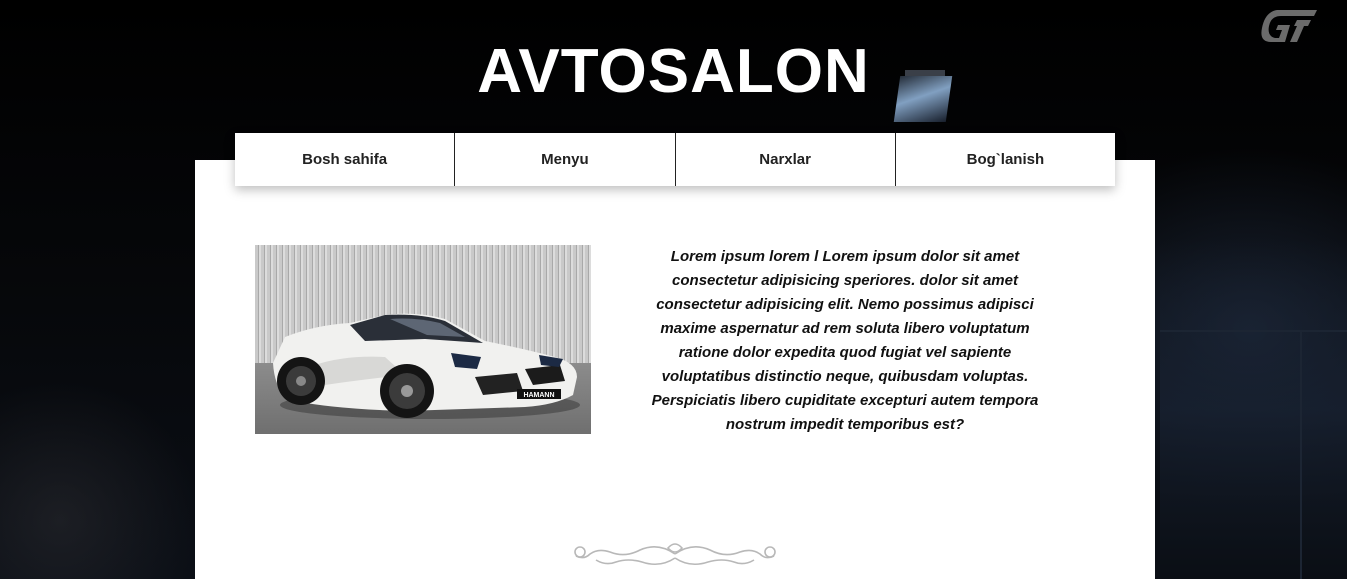 The width and height of the screenshot is (1347, 579). I want to click on flourish-divider-icon, so click(675, 554).